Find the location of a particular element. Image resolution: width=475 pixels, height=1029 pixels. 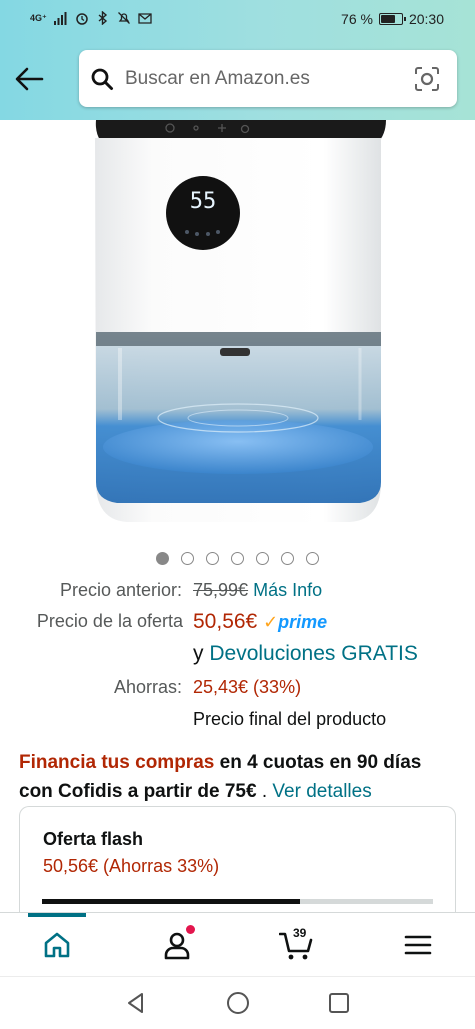

notification-dot is located at coordinates (190, 929).